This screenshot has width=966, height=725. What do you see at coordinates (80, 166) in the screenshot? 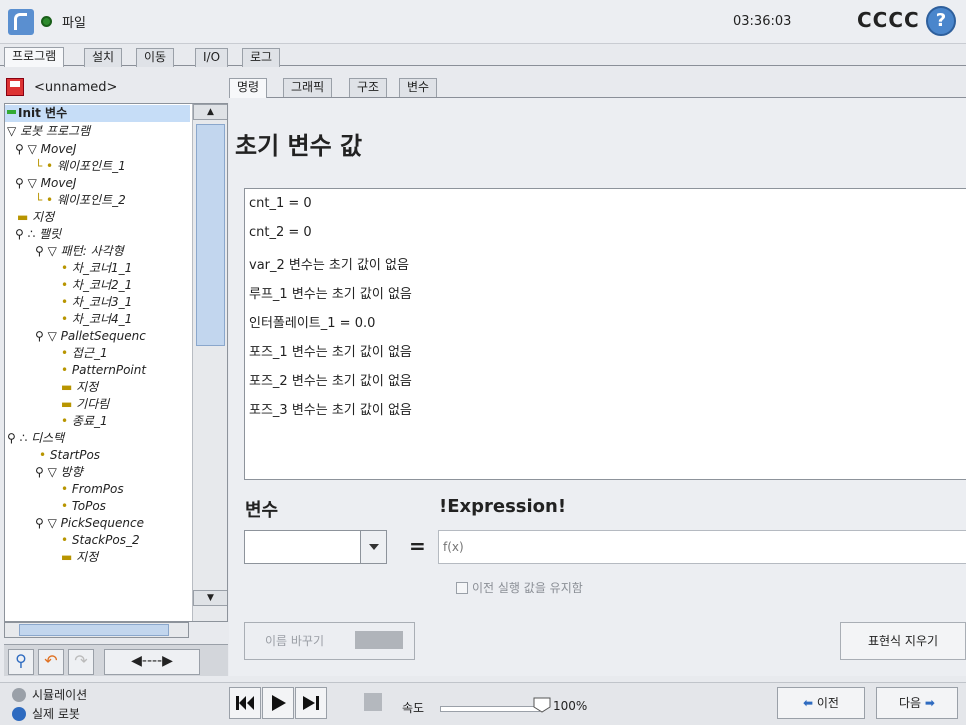
I see `tree-item: └ • 웨이포인트_1` at bounding box center [80, 166].